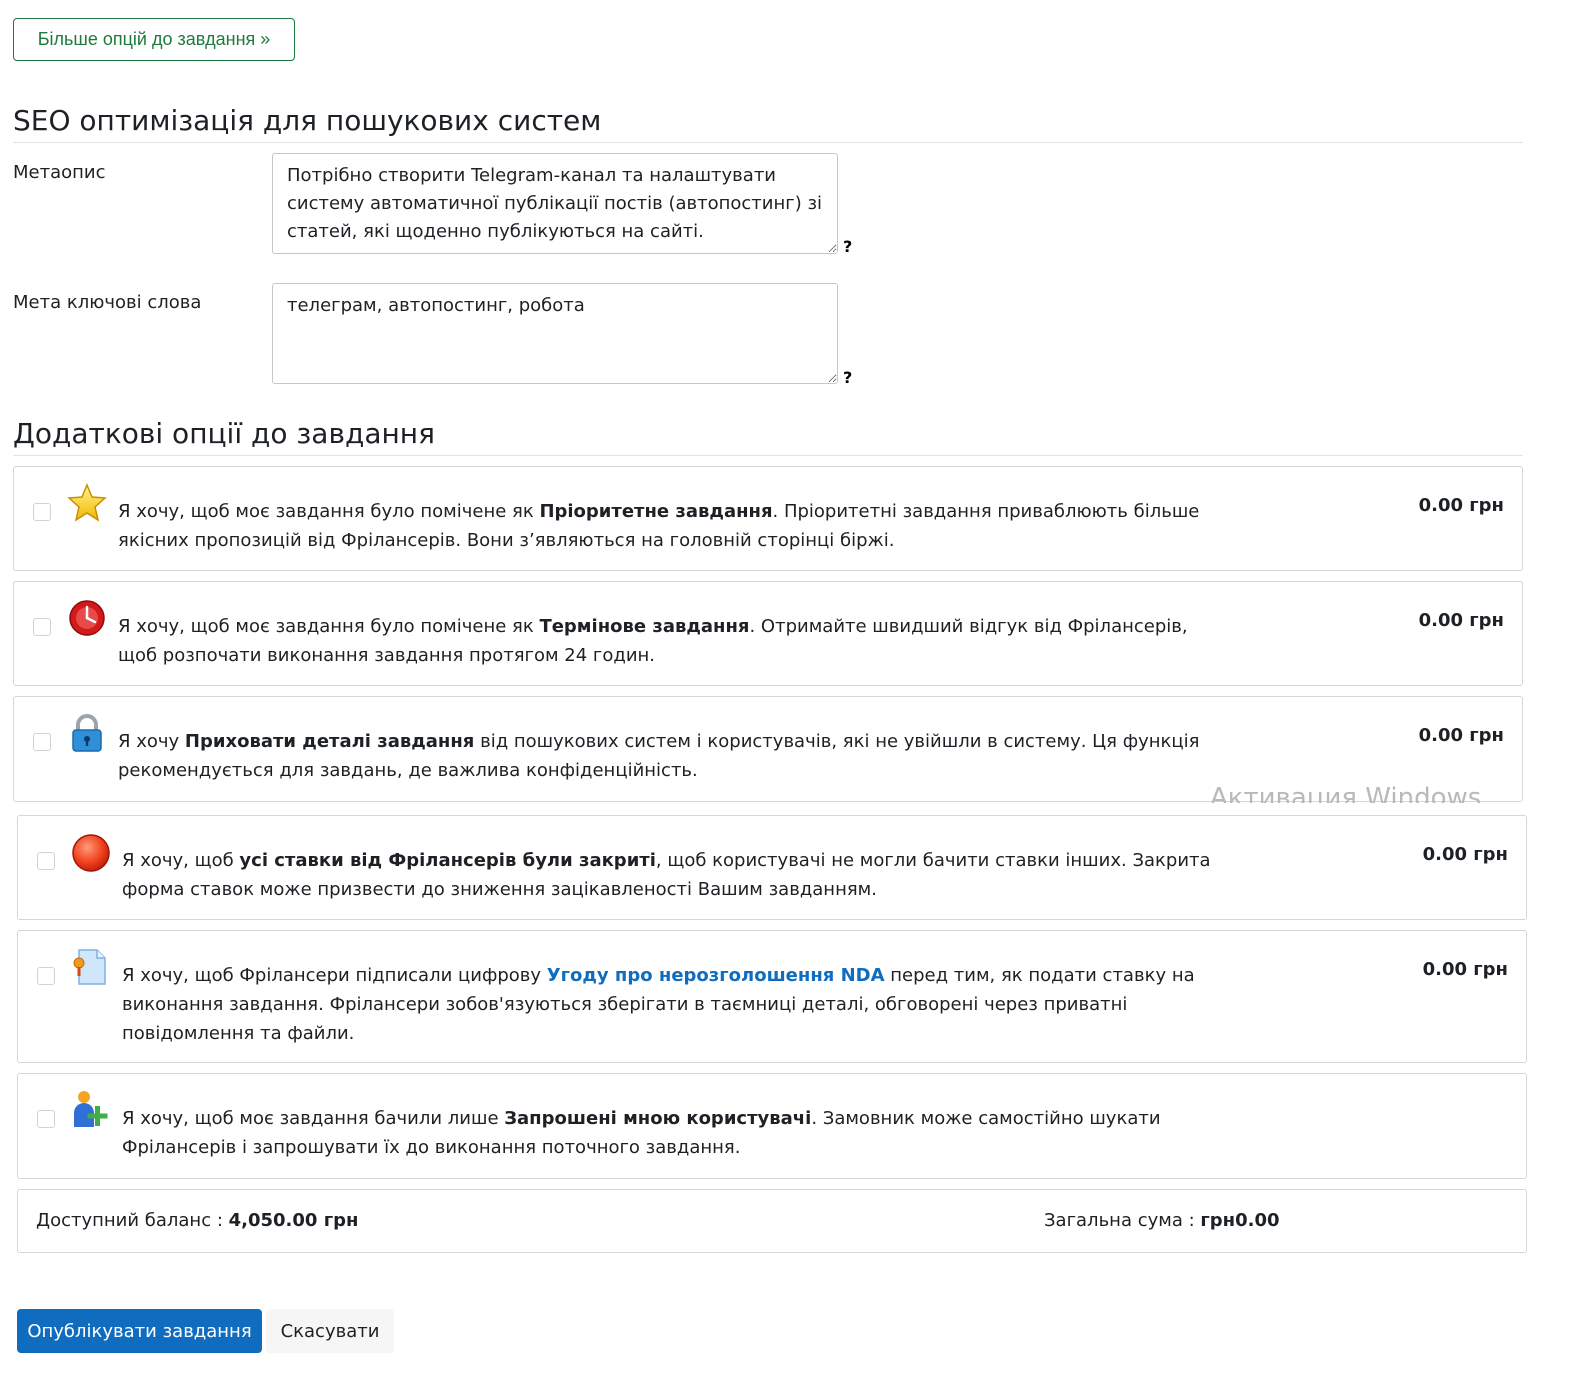 Image resolution: width=1595 pixels, height=1386 pixels. I want to click on total-amount-value: грн0.00, so click(1240, 1220).